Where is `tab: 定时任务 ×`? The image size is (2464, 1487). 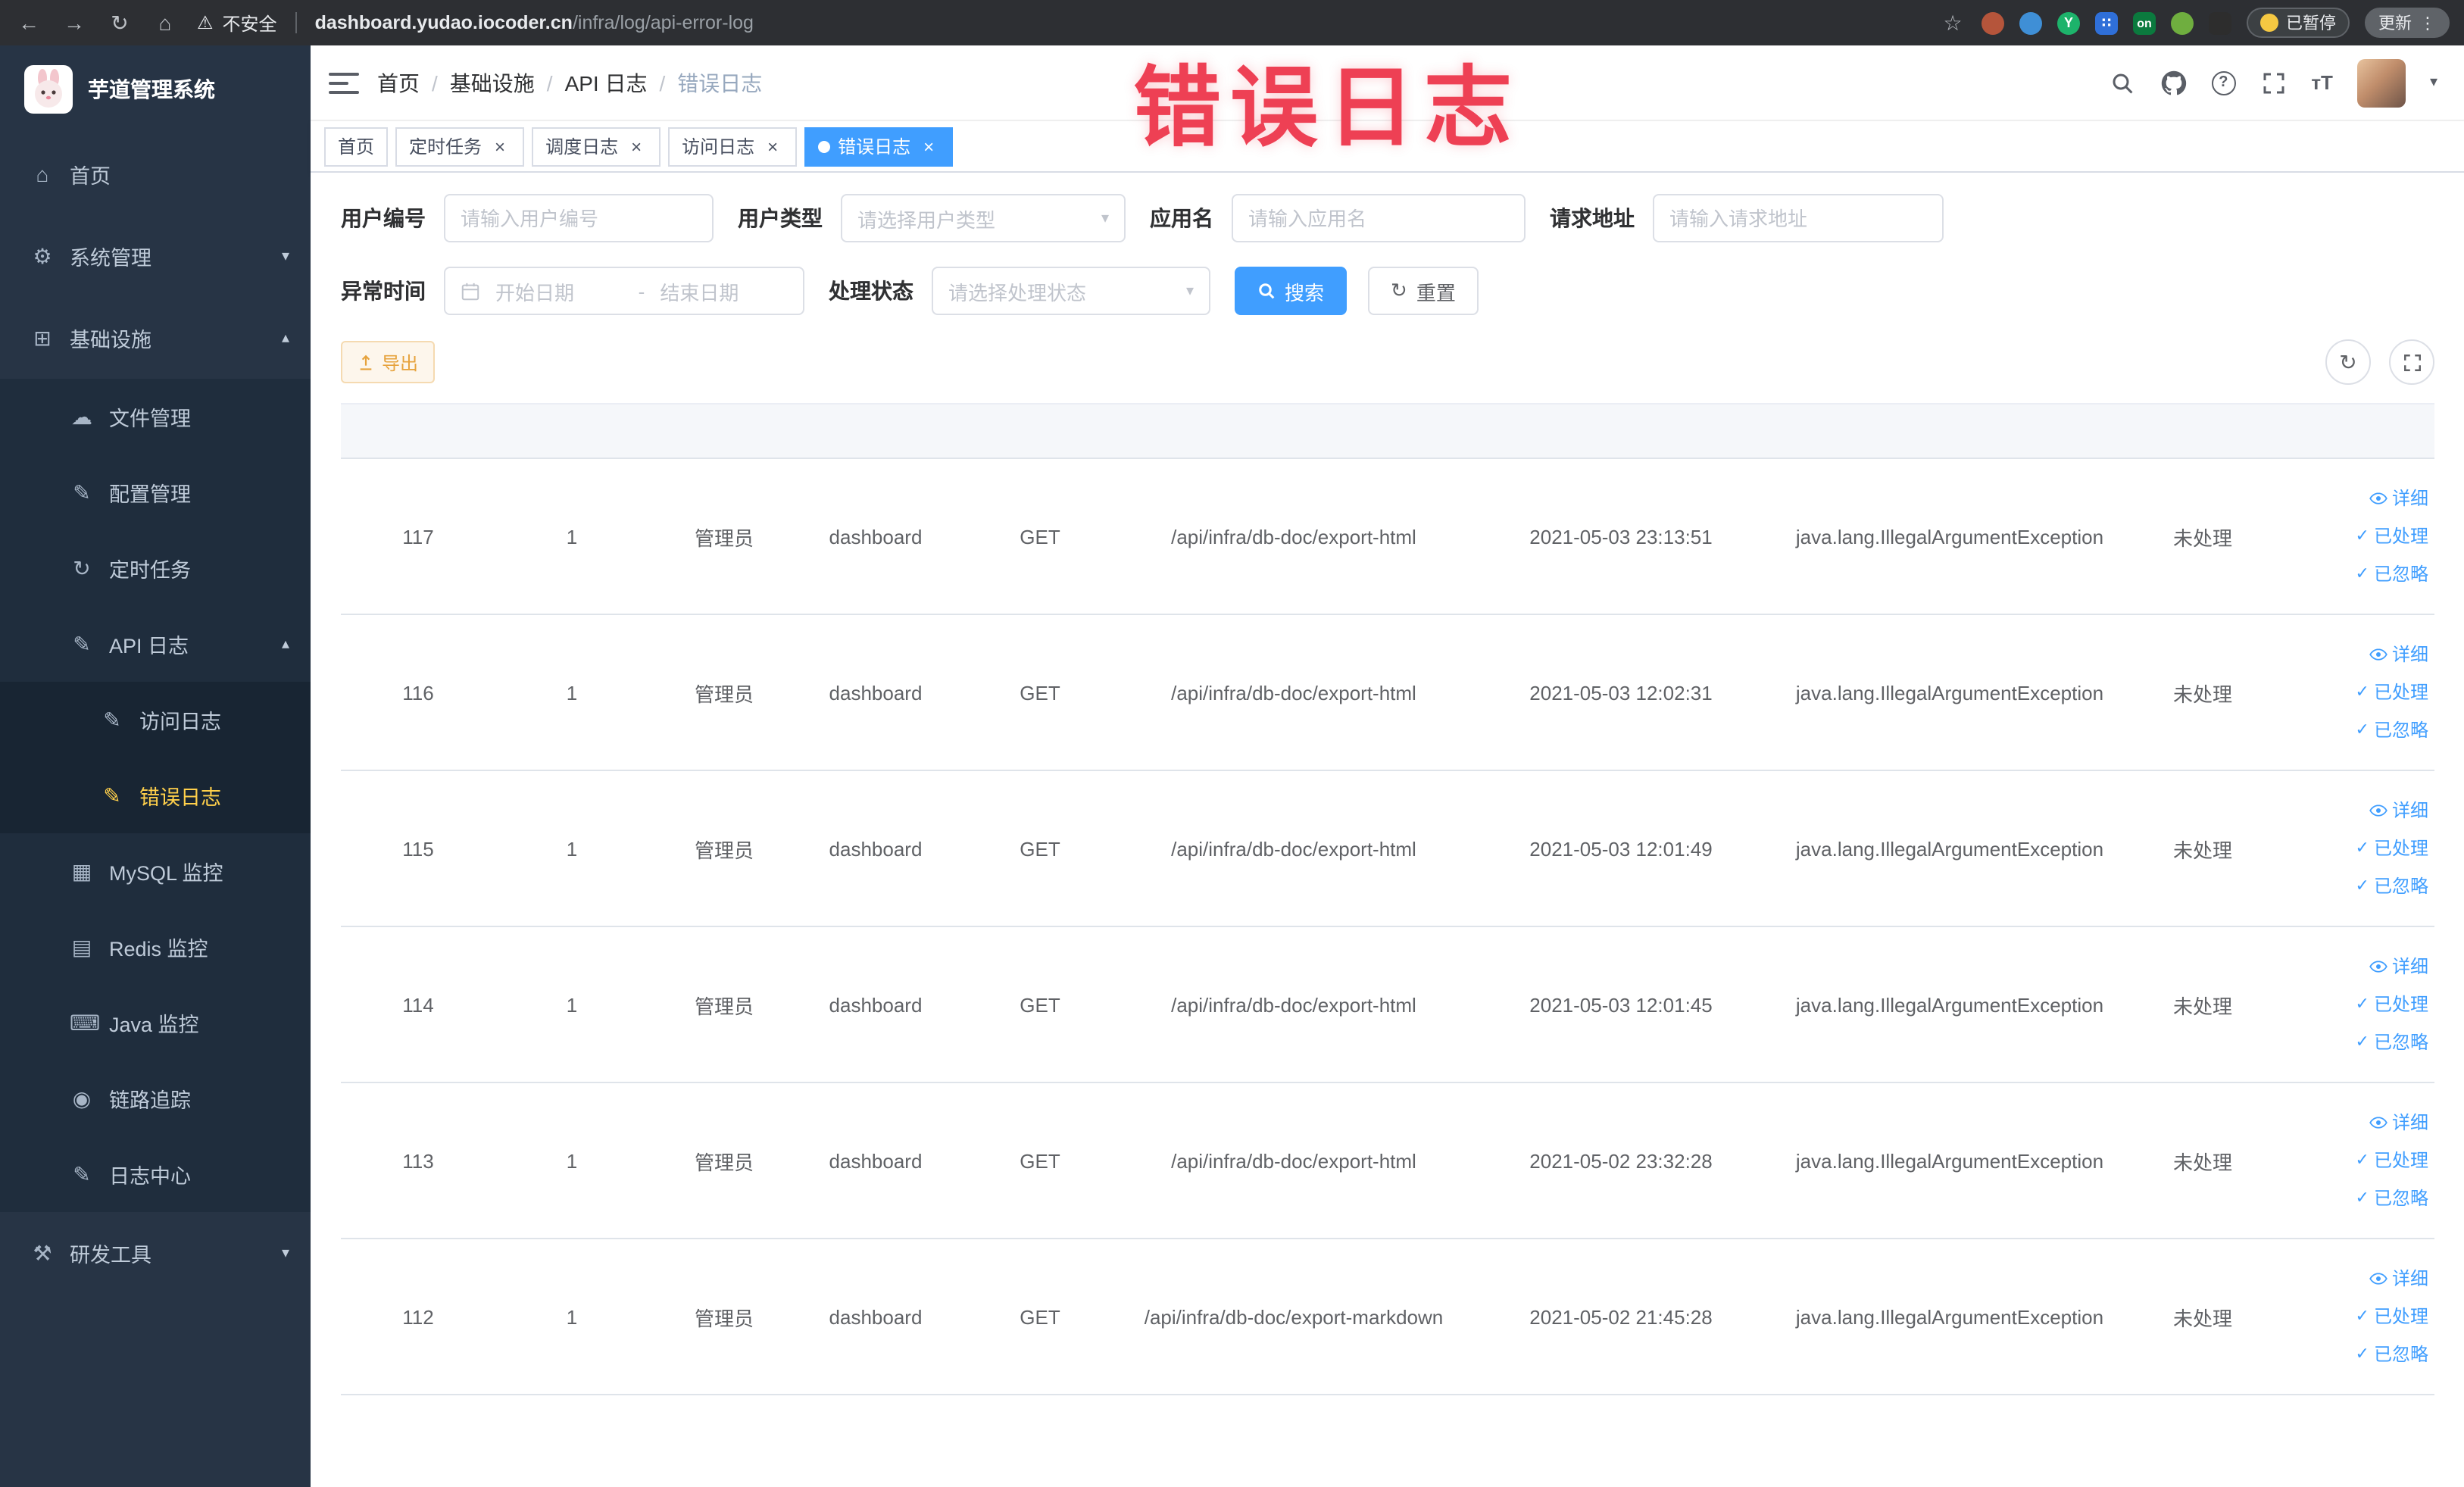
tab: 定时任务 × is located at coordinates (460, 146).